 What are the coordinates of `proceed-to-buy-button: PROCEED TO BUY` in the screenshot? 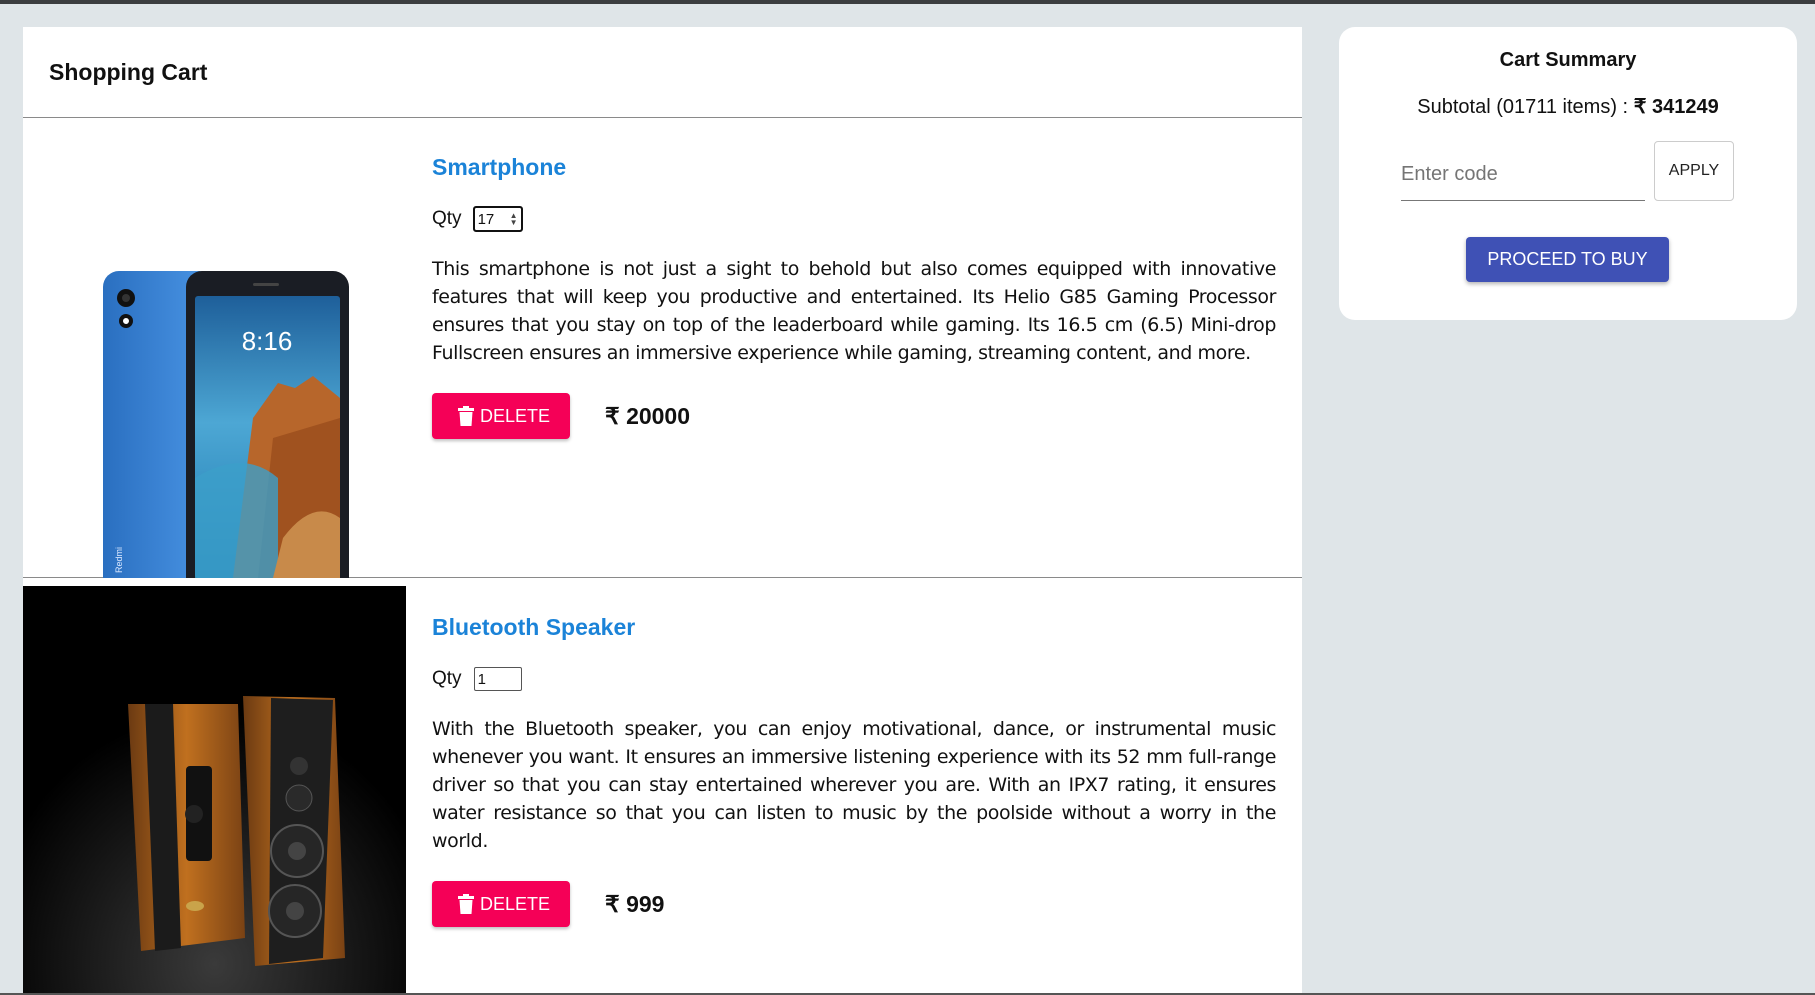 It's located at (1567, 259).